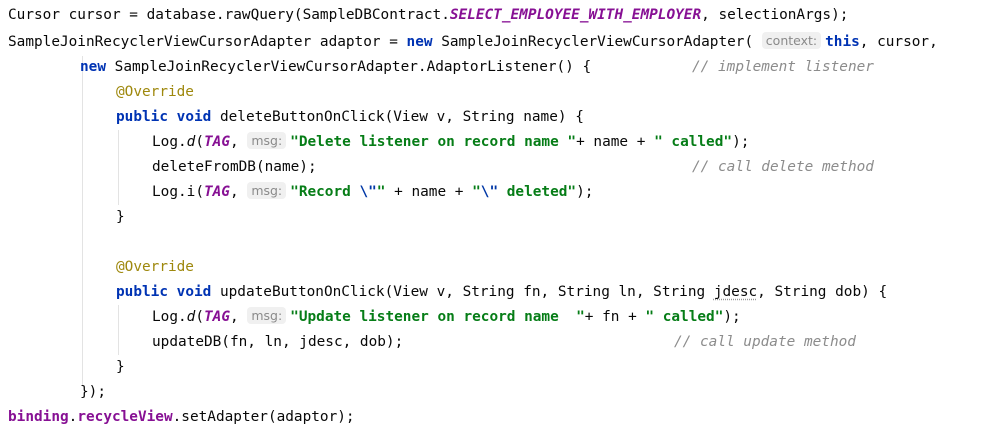 This screenshot has height=435, width=994. What do you see at coordinates (537, 192) in the screenshot?
I see `string-literal: deleted"` at bounding box center [537, 192].